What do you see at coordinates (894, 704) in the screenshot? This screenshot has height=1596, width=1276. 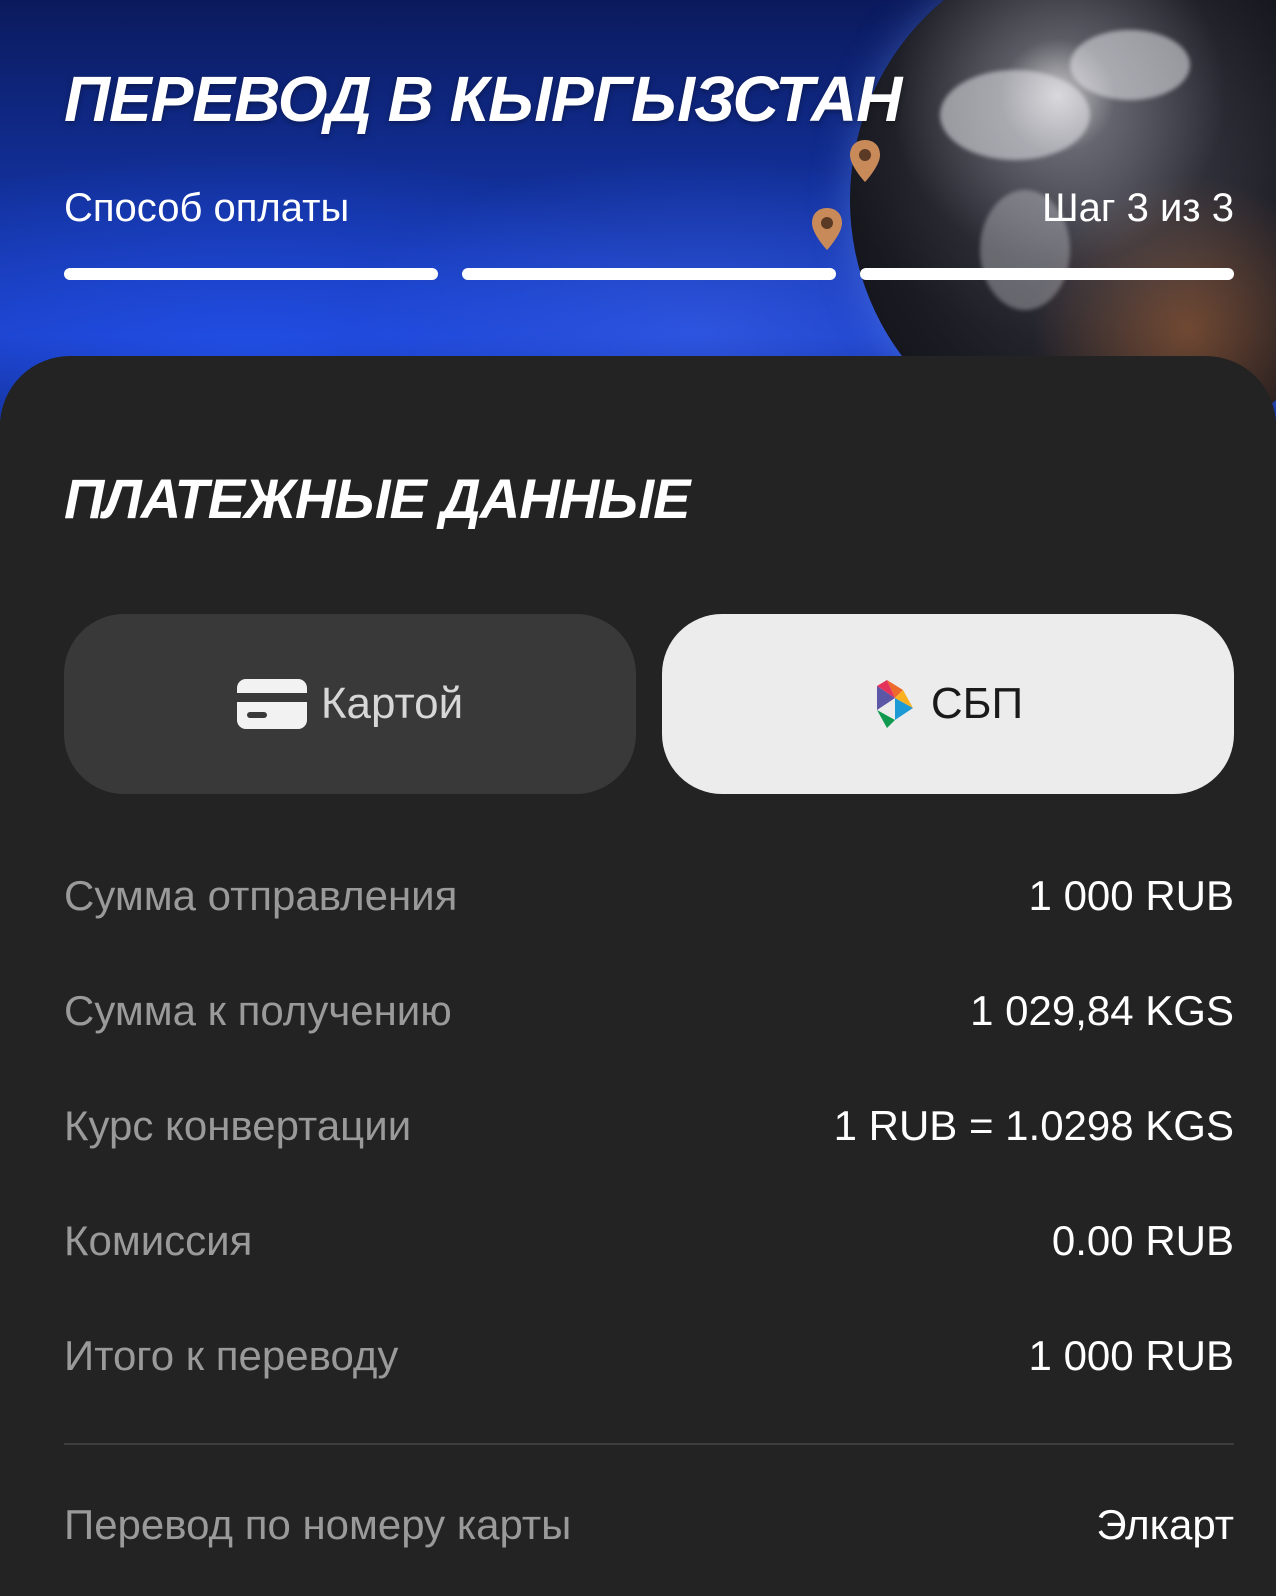 I see `sbp-logo-icon` at bounding box center [894, 704].